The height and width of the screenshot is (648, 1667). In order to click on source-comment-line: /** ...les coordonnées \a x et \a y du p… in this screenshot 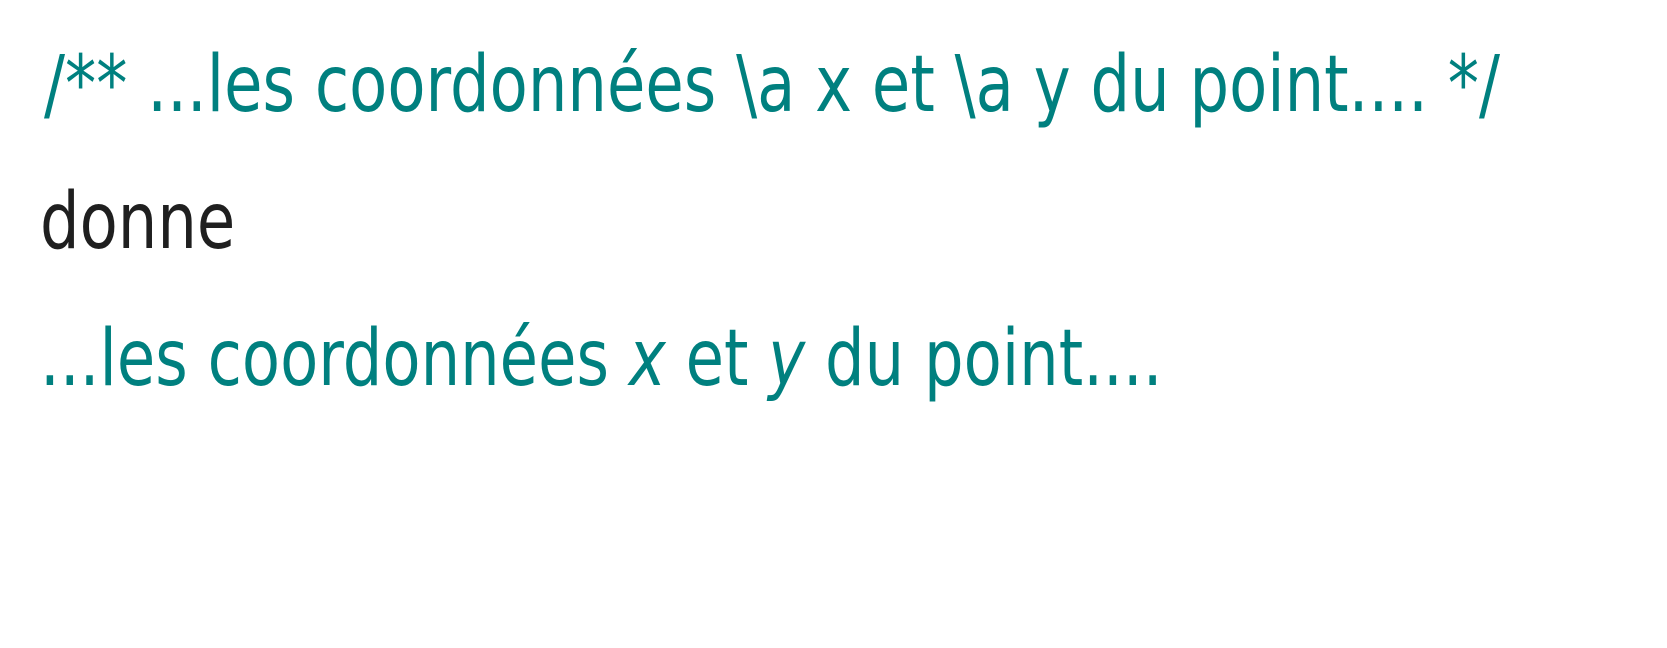, I will do `click(772, 85)`.